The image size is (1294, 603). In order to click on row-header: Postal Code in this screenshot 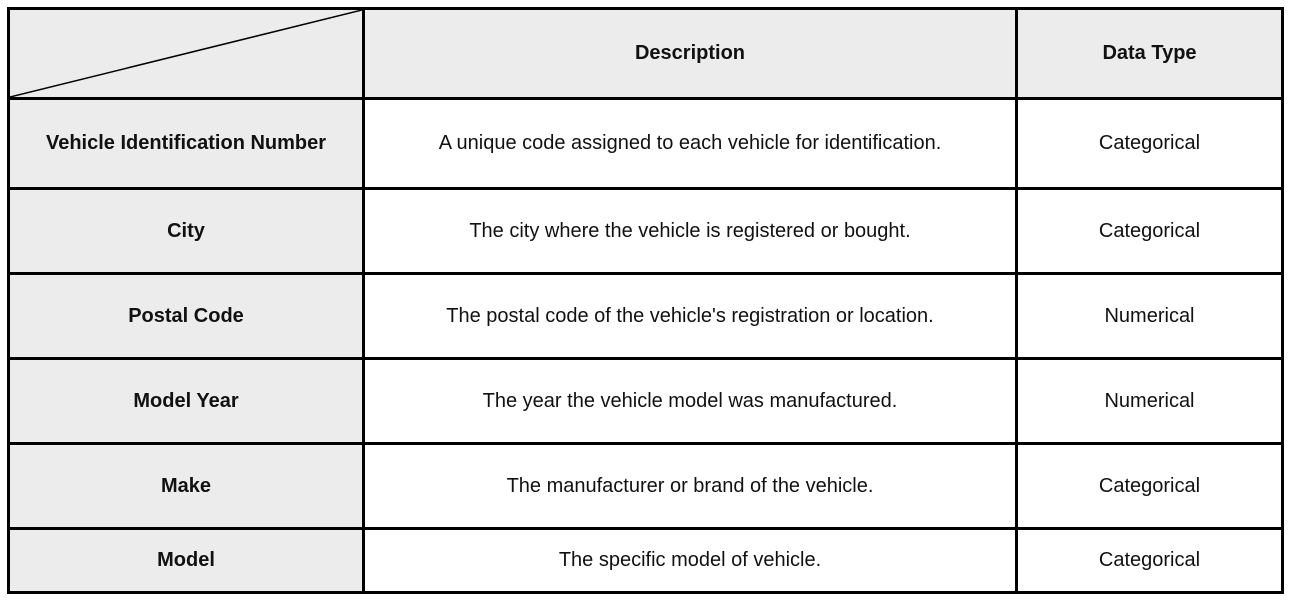, I will do `click(186, 316)`.